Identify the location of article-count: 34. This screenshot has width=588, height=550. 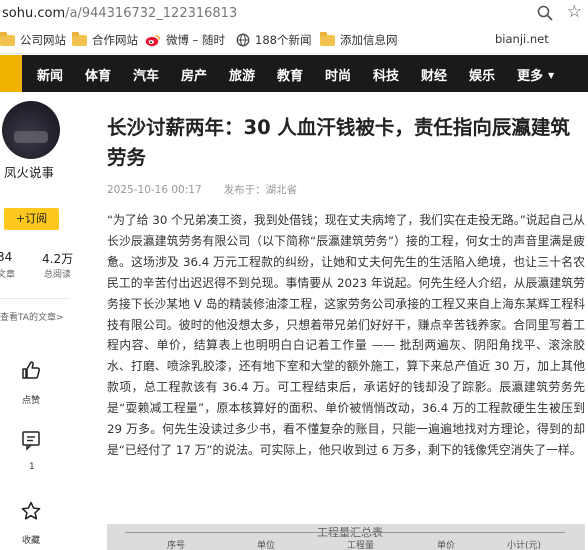
(6, 257).